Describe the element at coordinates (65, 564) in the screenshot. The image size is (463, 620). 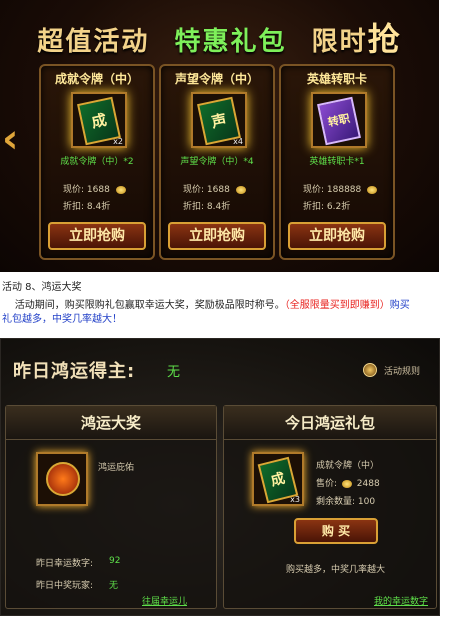
I see `lucky-number-label: 昨日幸运数字:` at that location.